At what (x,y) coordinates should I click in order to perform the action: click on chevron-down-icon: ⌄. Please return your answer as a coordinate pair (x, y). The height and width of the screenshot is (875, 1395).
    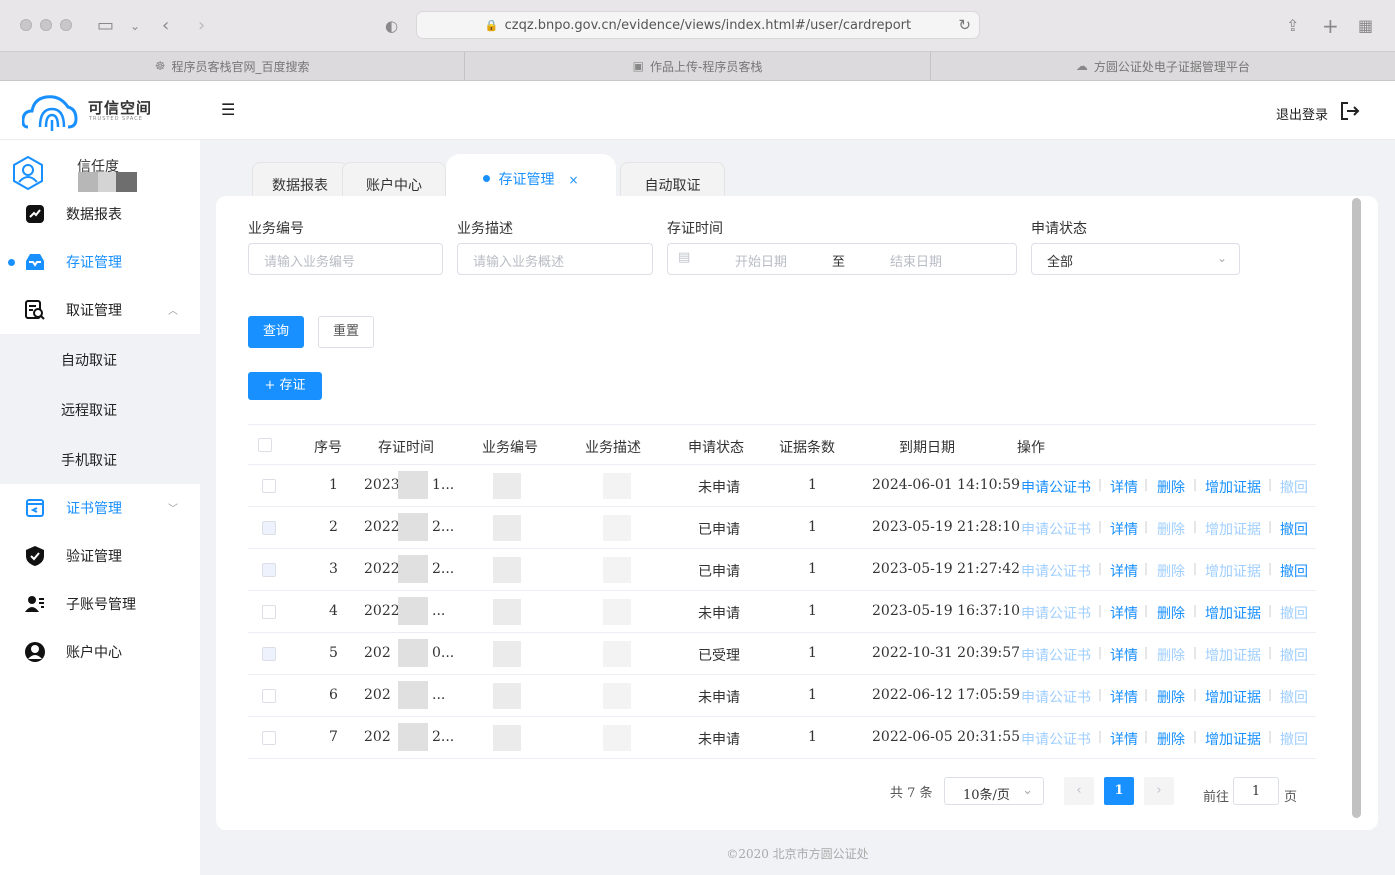
    Looking at the image, I should click on (135, 26).